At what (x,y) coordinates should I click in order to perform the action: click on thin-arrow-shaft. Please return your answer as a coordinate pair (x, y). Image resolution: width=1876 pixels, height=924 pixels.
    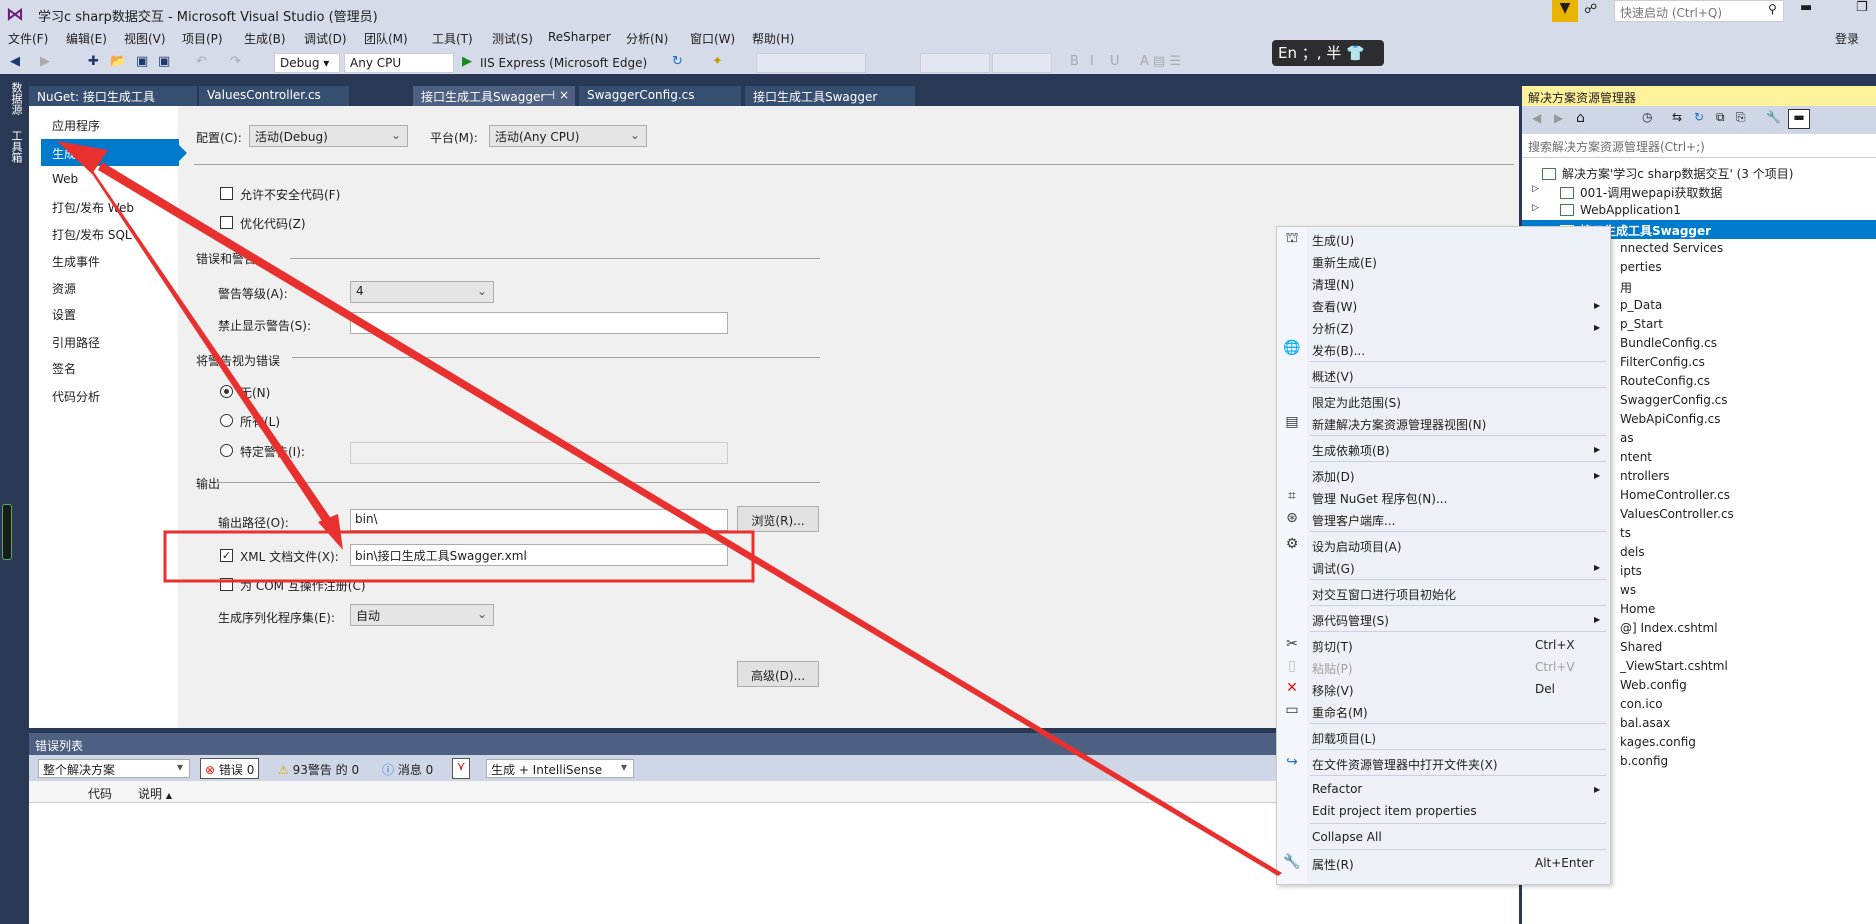
    Looking at the image, I should click on (207, 341).